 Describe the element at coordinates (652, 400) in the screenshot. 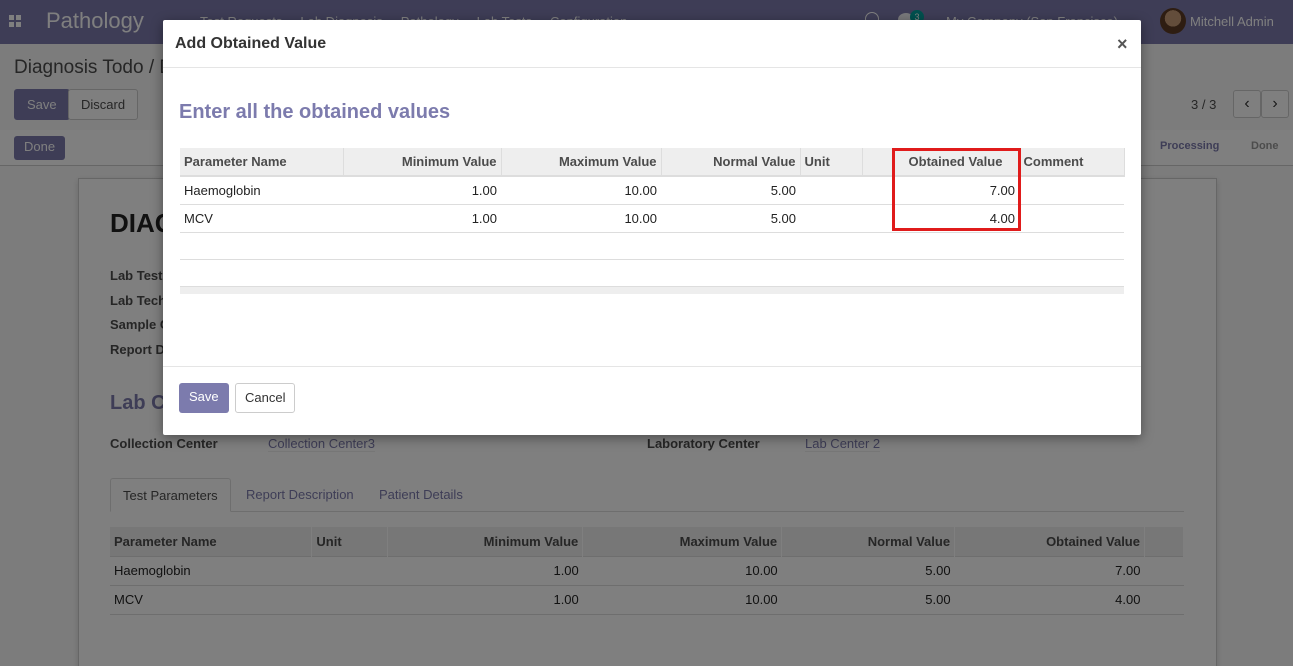

I see `modal-footer` at that location.